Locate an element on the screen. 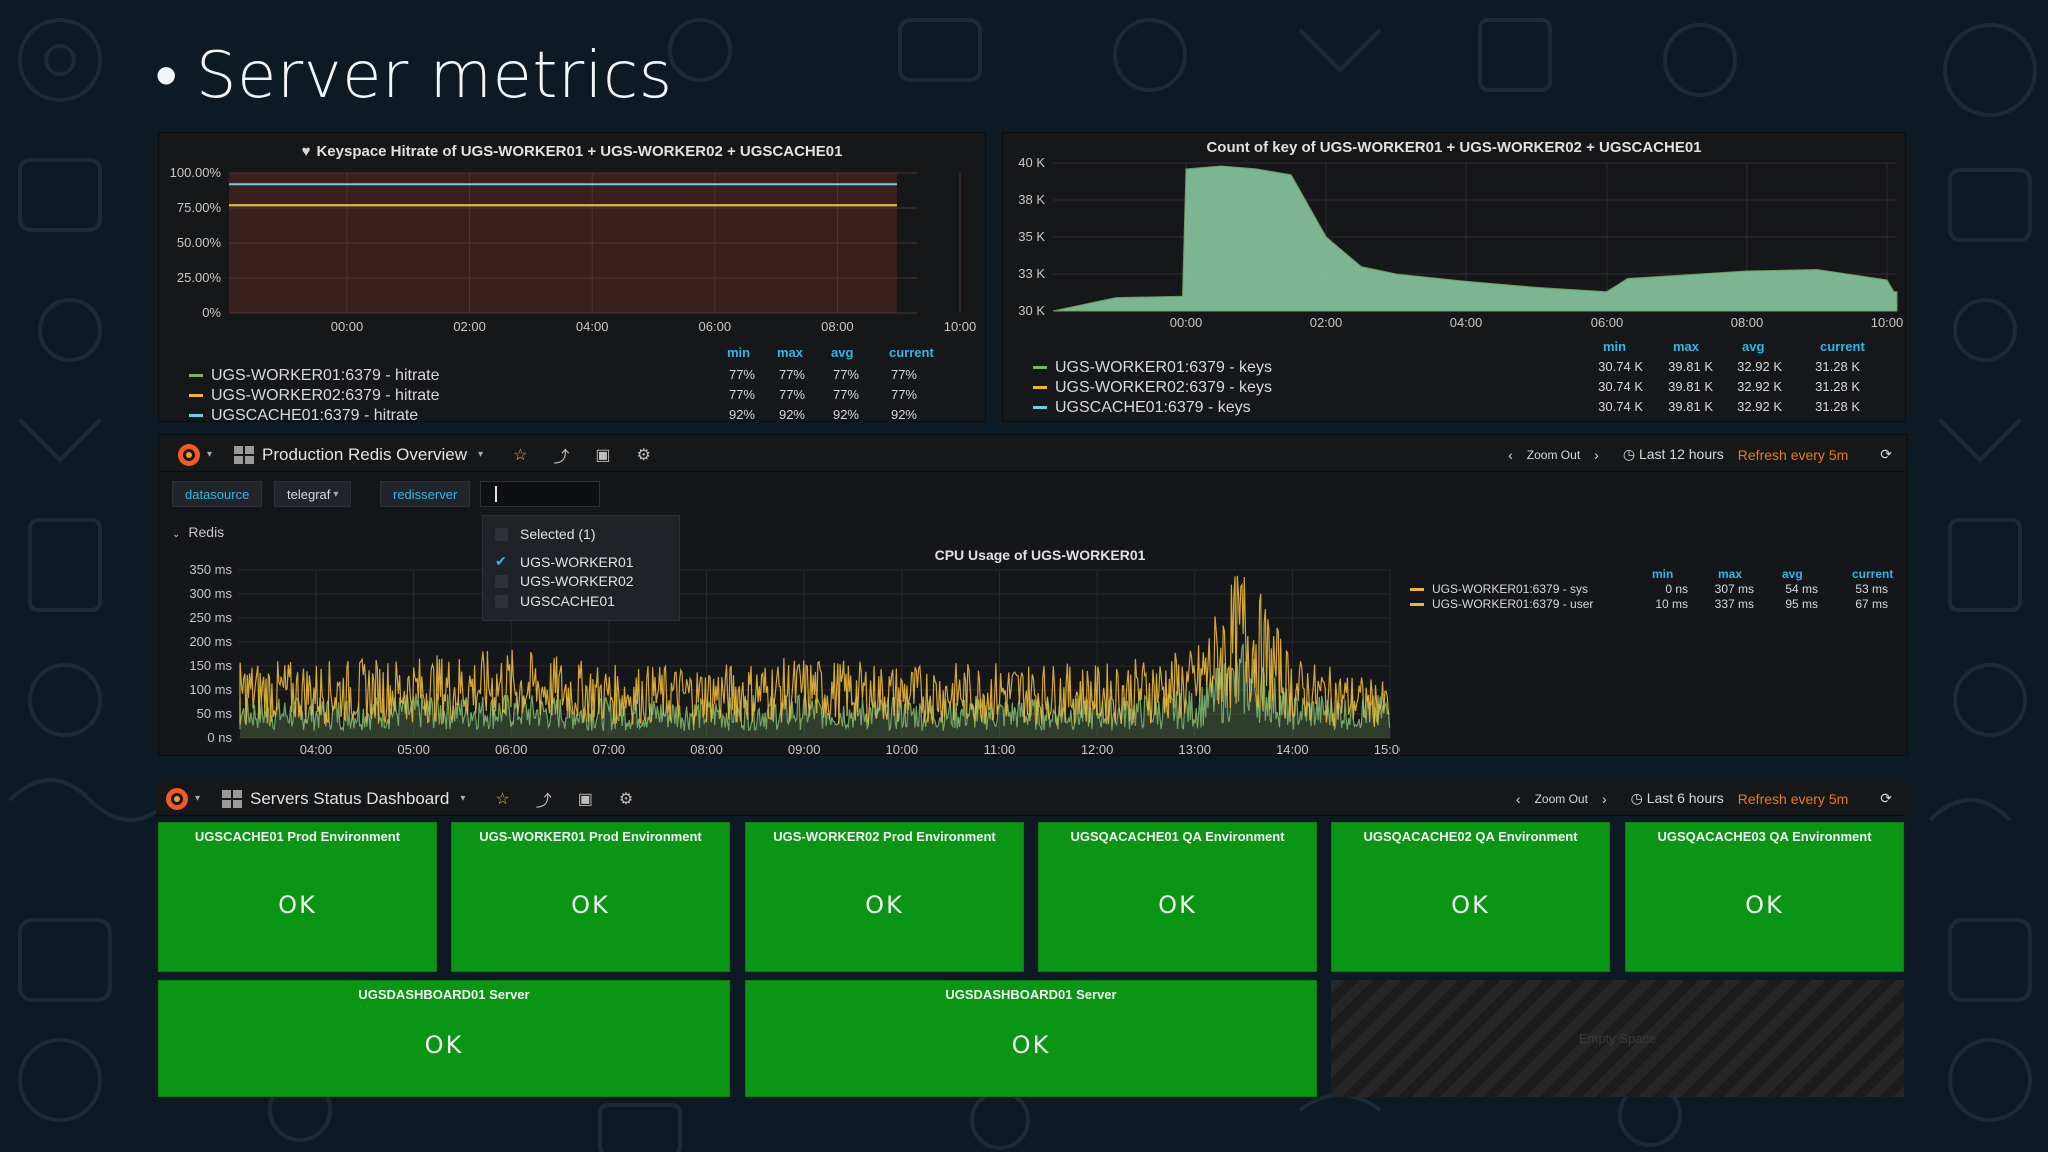  status-tile: UGSQACACHE02 QA Environment OK is located at coordinates (1470, 897).